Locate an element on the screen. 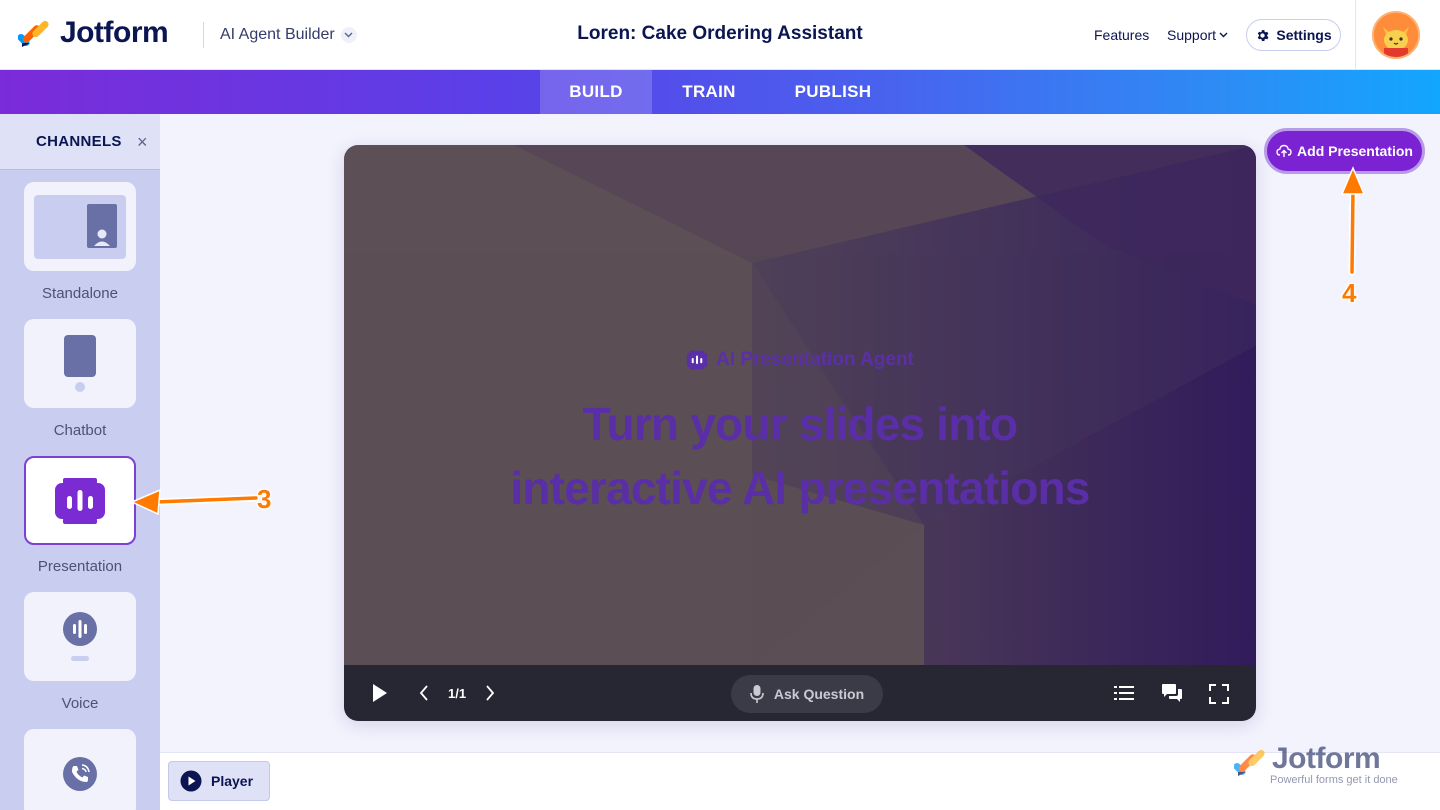  prev-slide-button is located at coordinates (424, 693).